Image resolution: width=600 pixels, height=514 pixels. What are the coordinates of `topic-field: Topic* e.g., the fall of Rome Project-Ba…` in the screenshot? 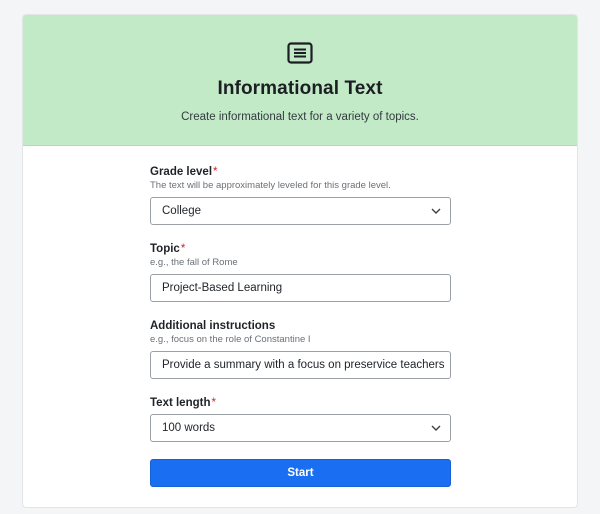 It's located at (300, 272).